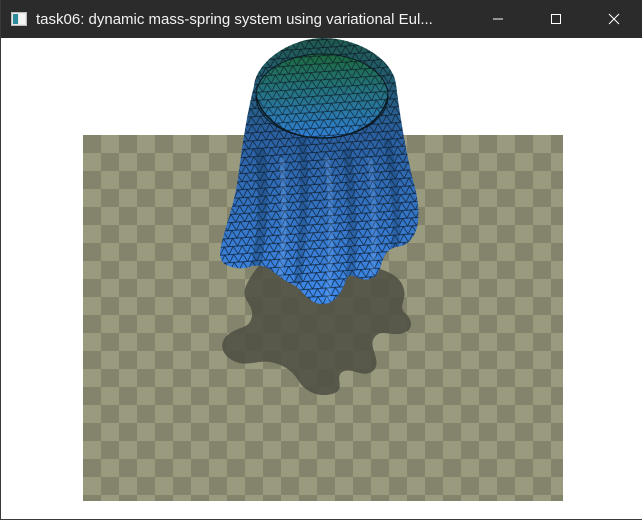  I want to click on maximize-button, so click(556, 19).